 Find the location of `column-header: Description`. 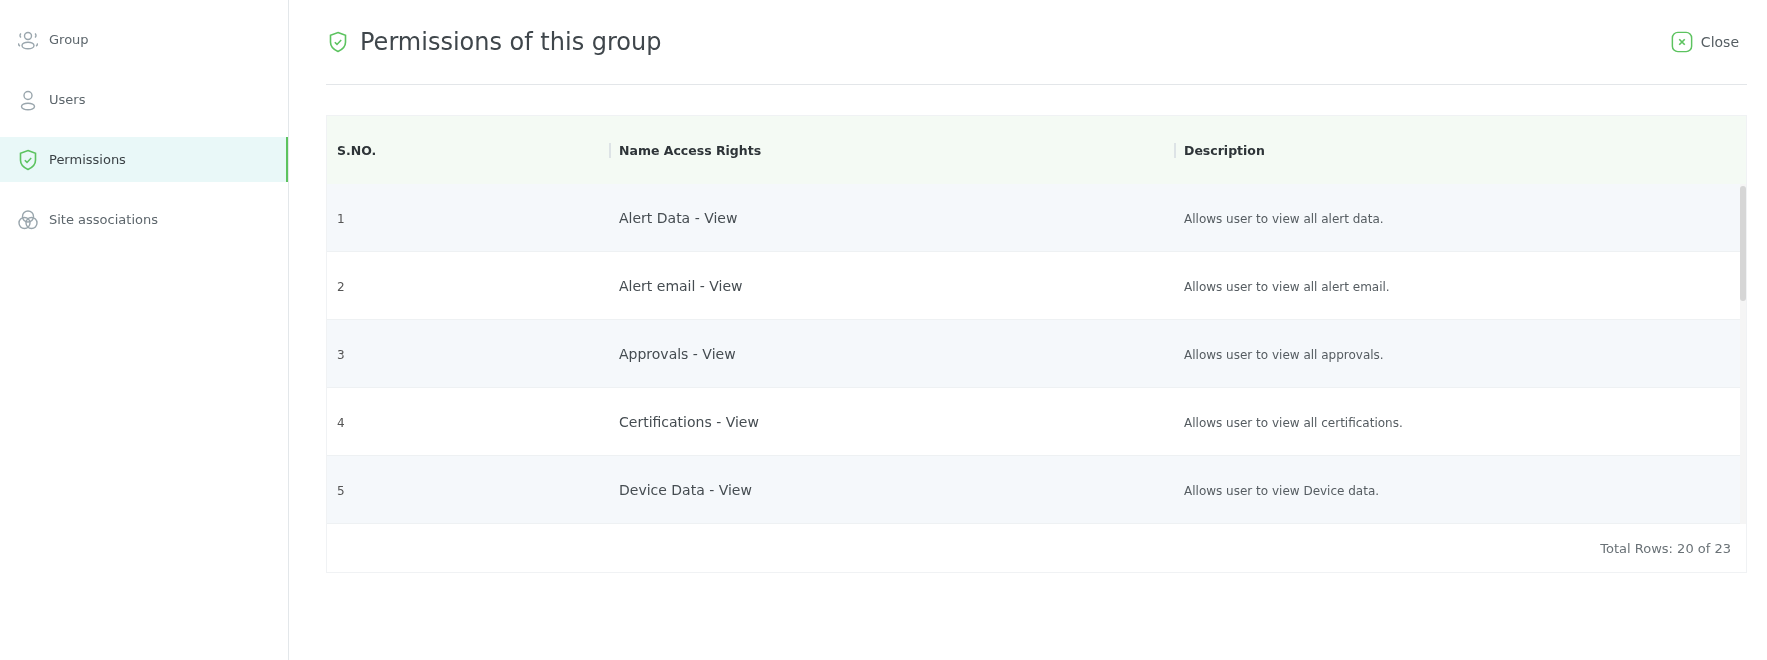

column-header: Description is located at coordinates (1224, 150).